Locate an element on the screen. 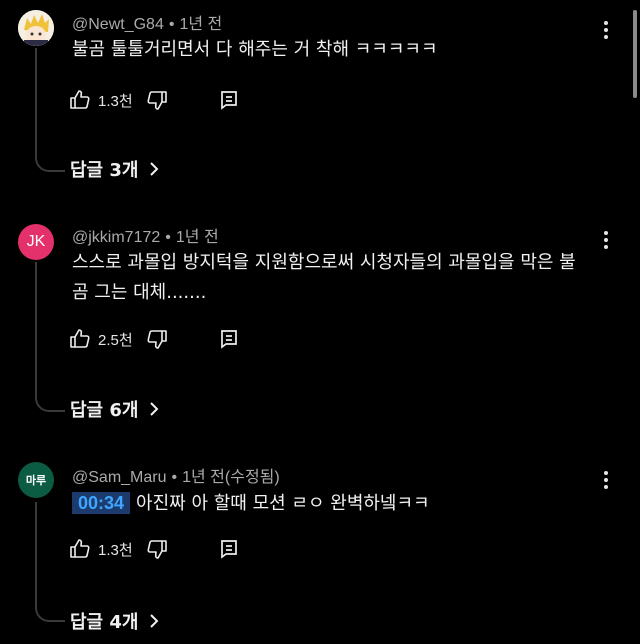 The image size is (640, 644). comment-actions: 2.5천 is located at coordinates (154, 339).